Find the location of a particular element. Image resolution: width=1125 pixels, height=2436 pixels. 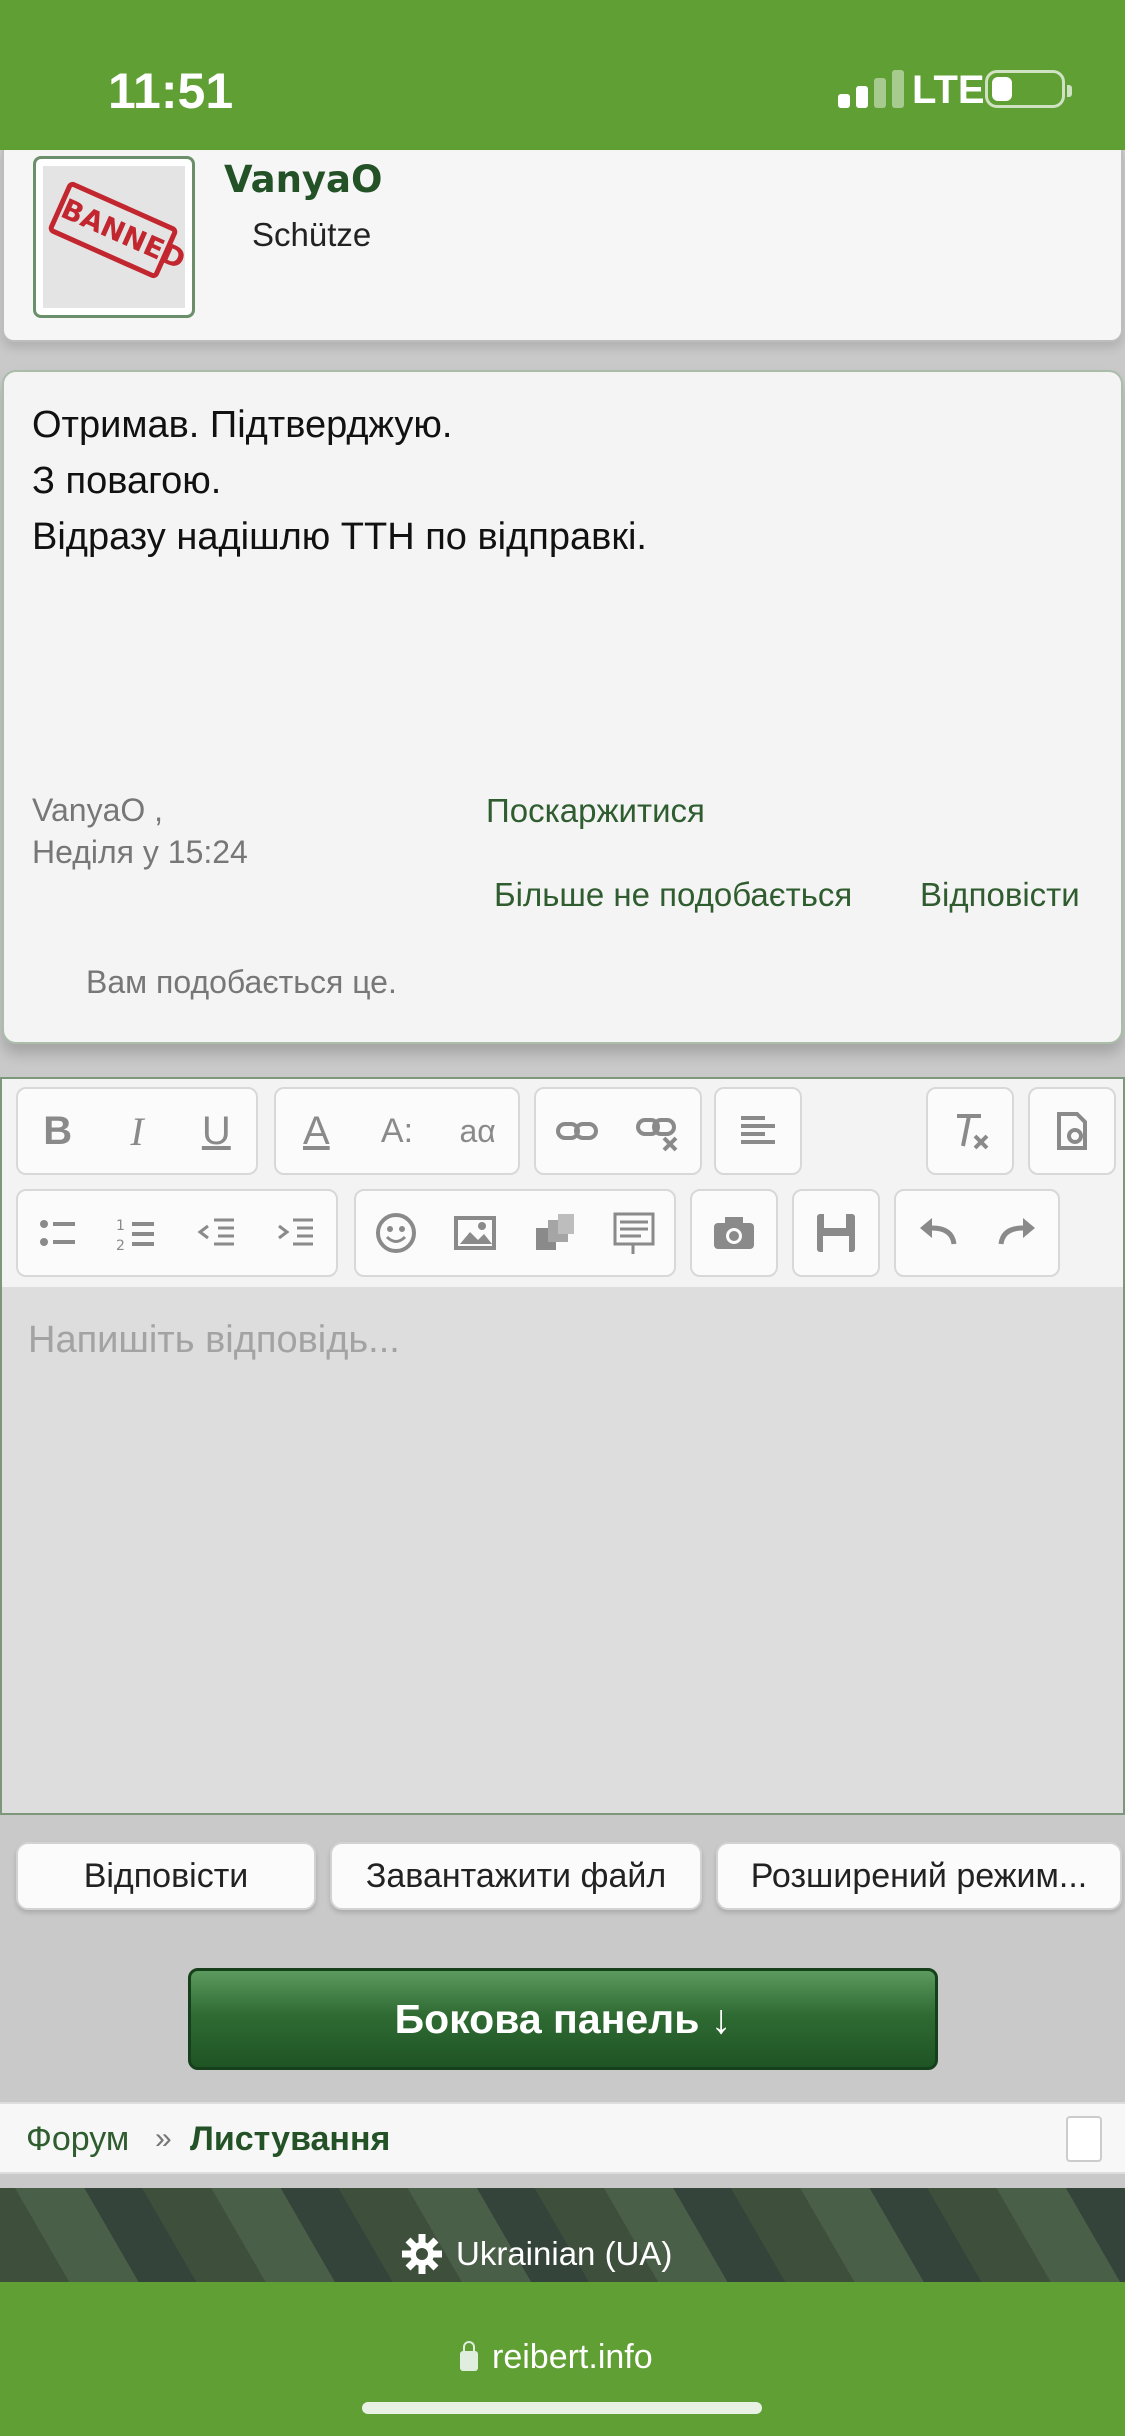

camera-group is located at coordinates (734, 1233).